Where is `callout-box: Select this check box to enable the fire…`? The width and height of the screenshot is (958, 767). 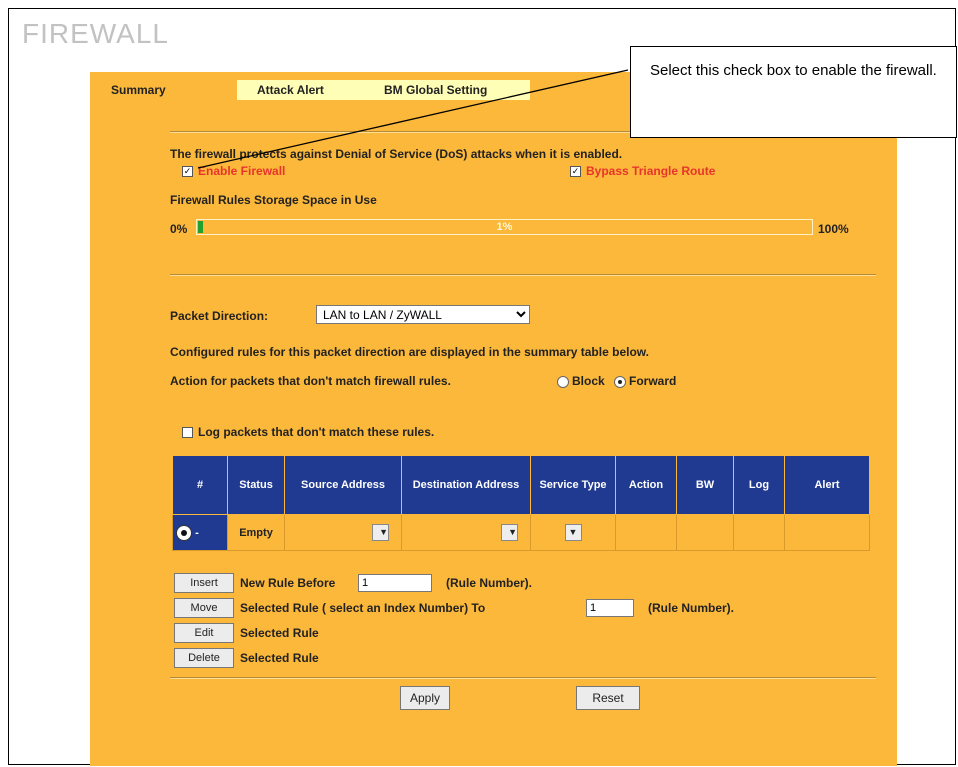
callout-box: Select this check box to enable the fire… is located at coordinates (793, 92).